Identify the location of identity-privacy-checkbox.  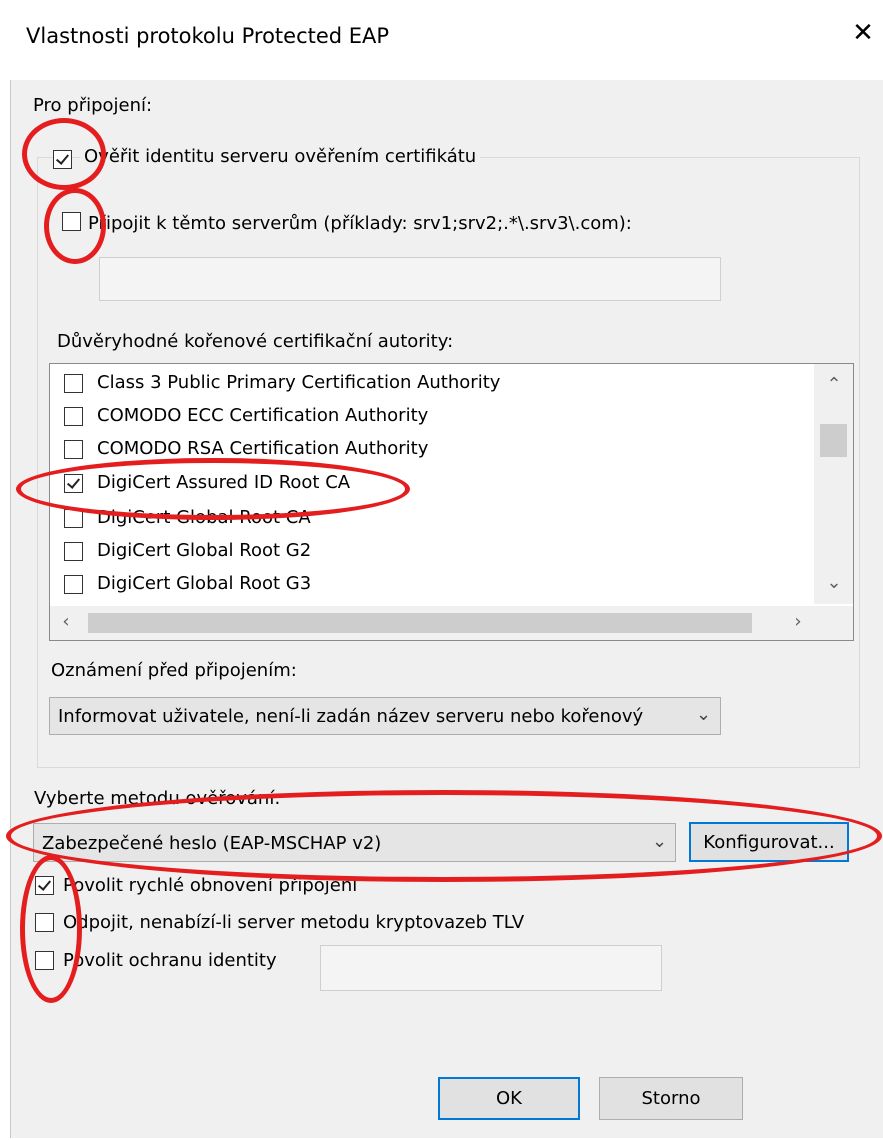
(44, 960).